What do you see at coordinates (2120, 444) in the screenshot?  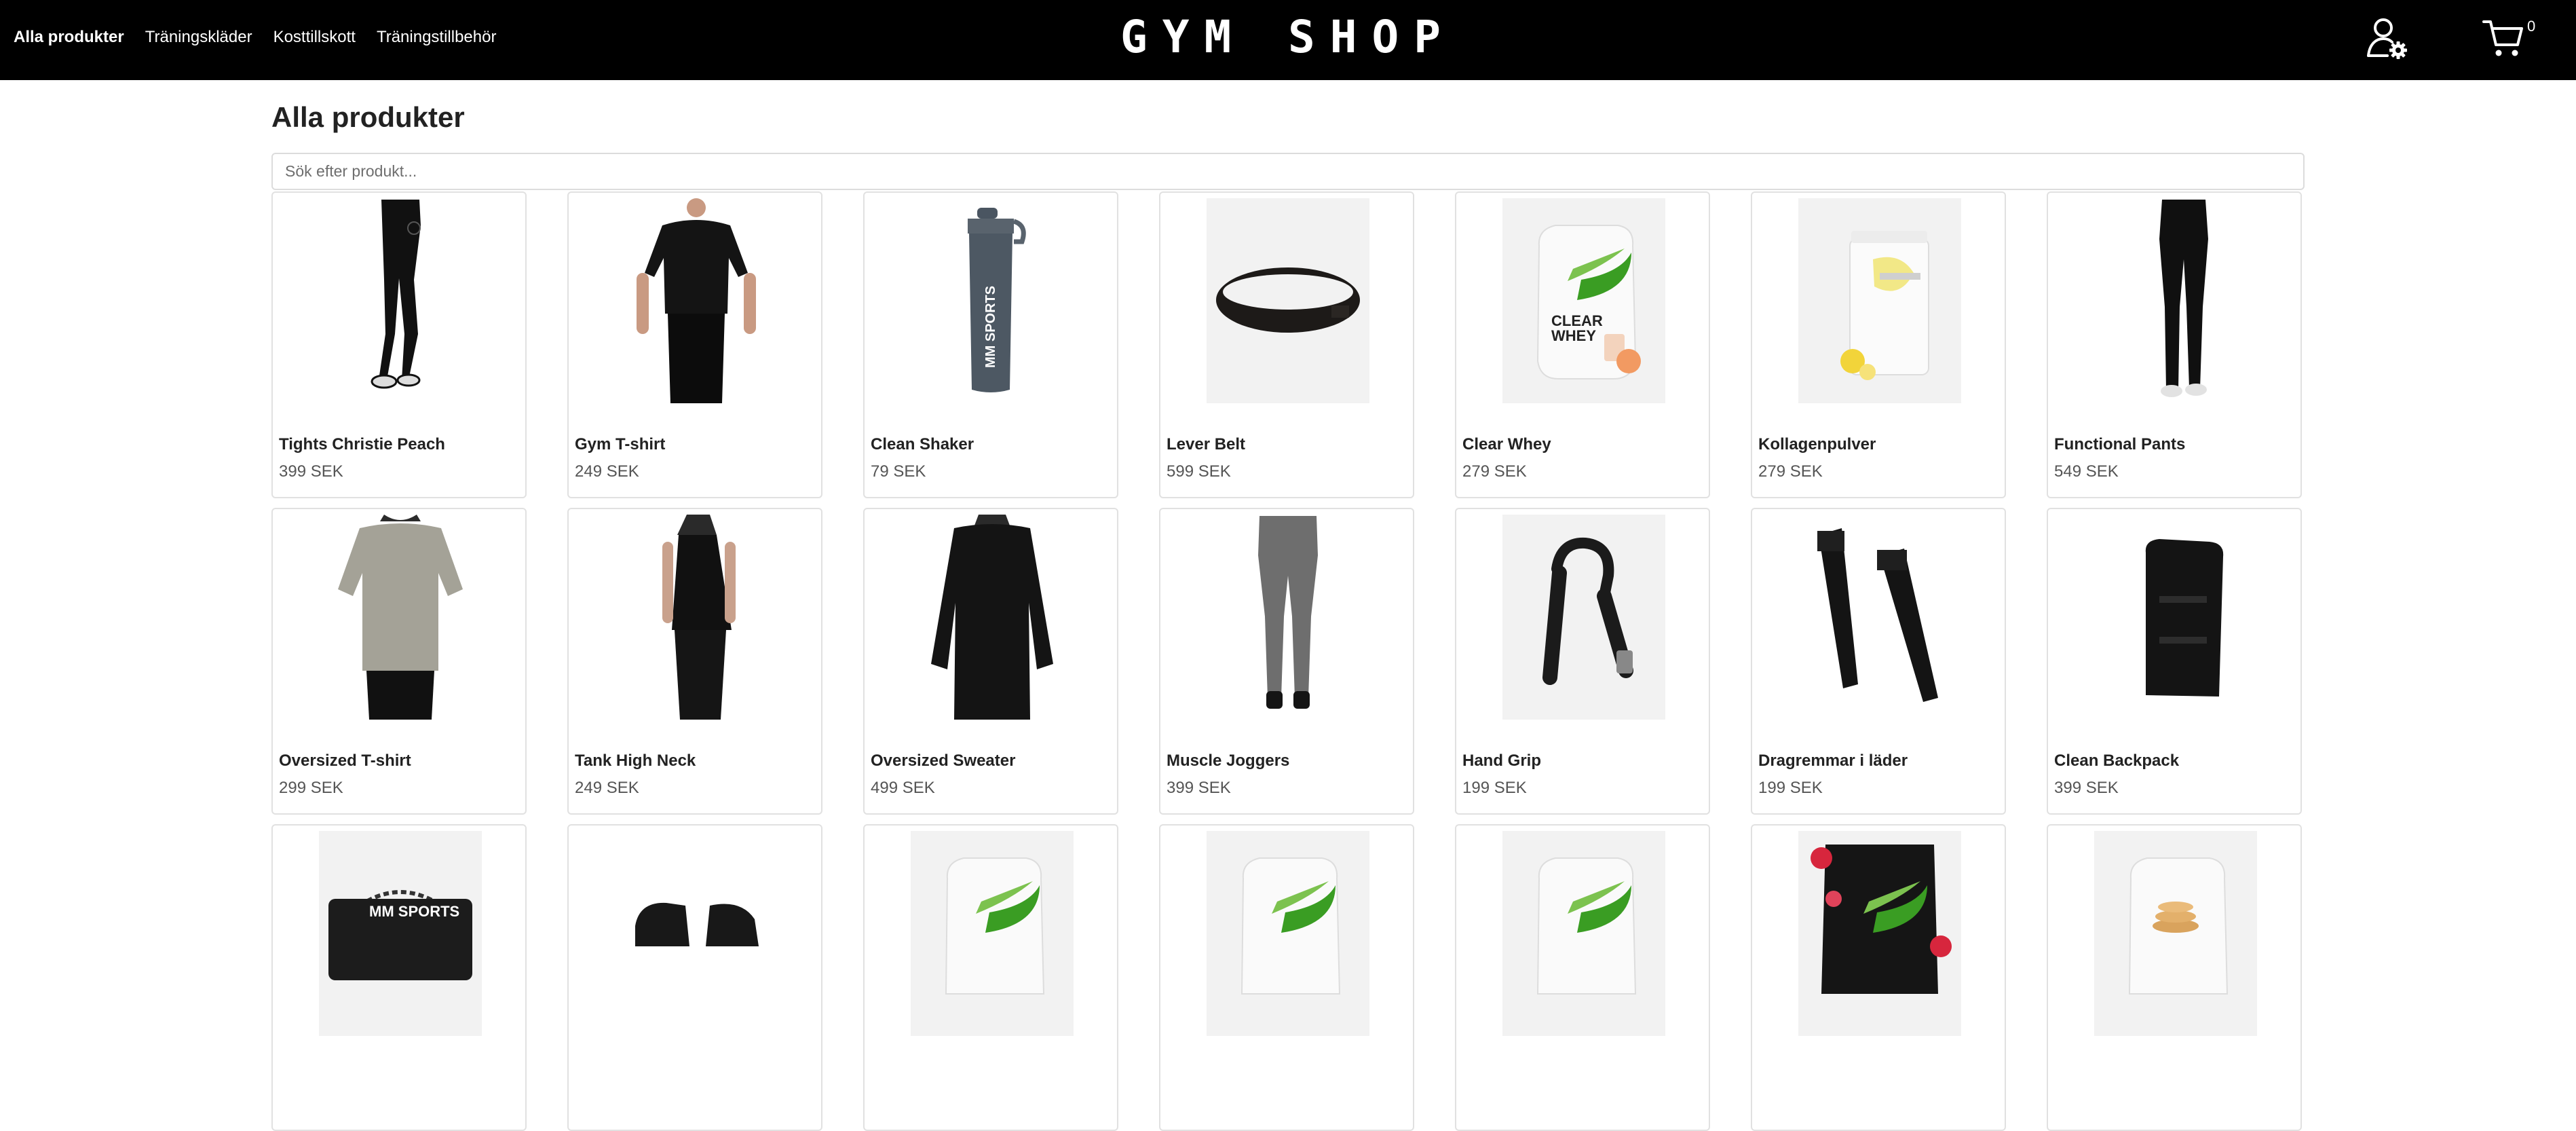 I see `product-name: Functional Pants` at bounding box center [2120, 444].